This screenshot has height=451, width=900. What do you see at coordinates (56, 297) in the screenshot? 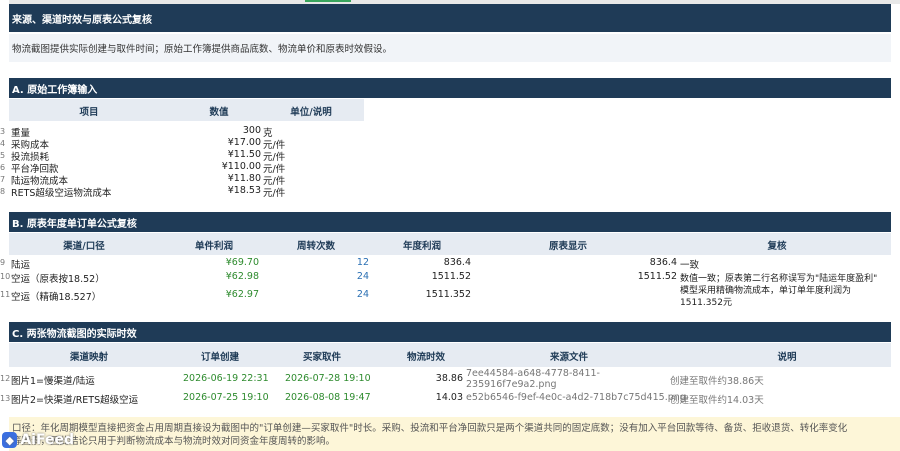
I see `cell-channel: 空运（精确18.527）` at bounding box center [56, 297].